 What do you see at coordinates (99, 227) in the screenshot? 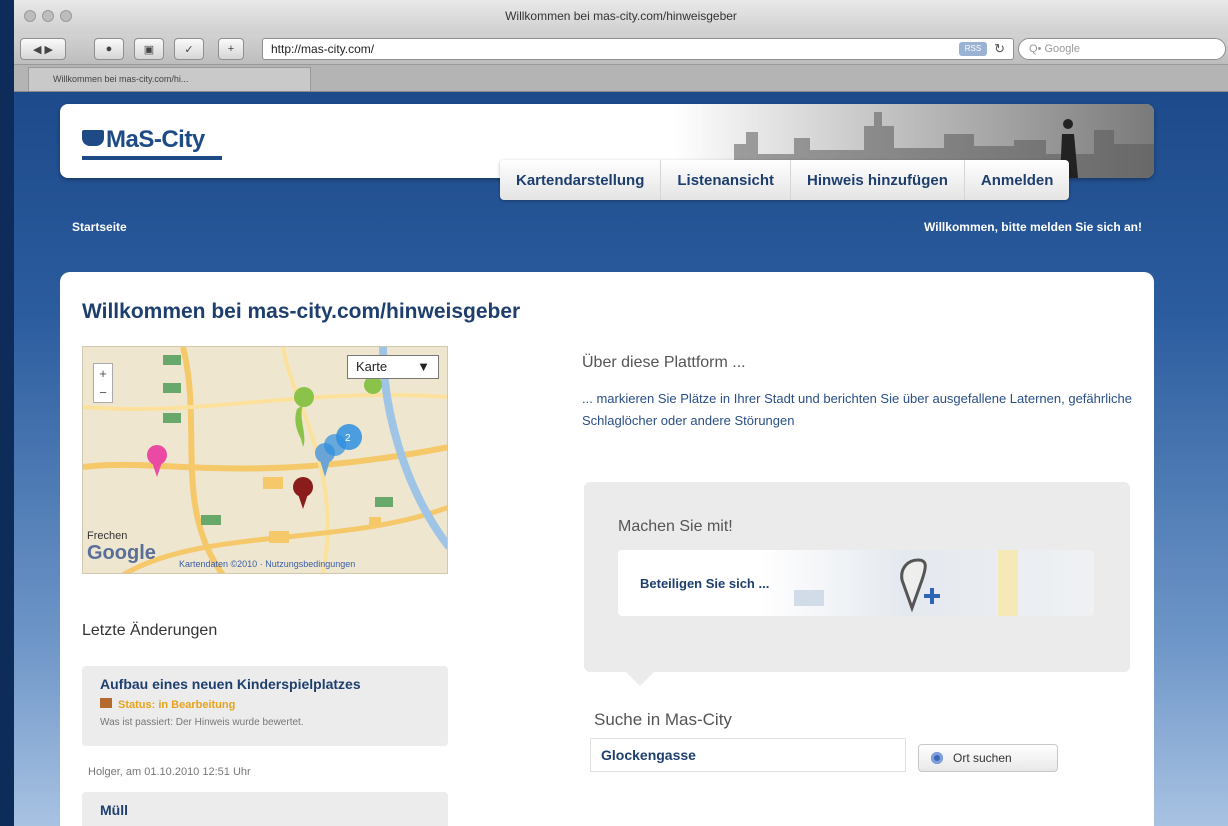
I see `breadcrumb: Startseite` at bounding box center [99, 227].